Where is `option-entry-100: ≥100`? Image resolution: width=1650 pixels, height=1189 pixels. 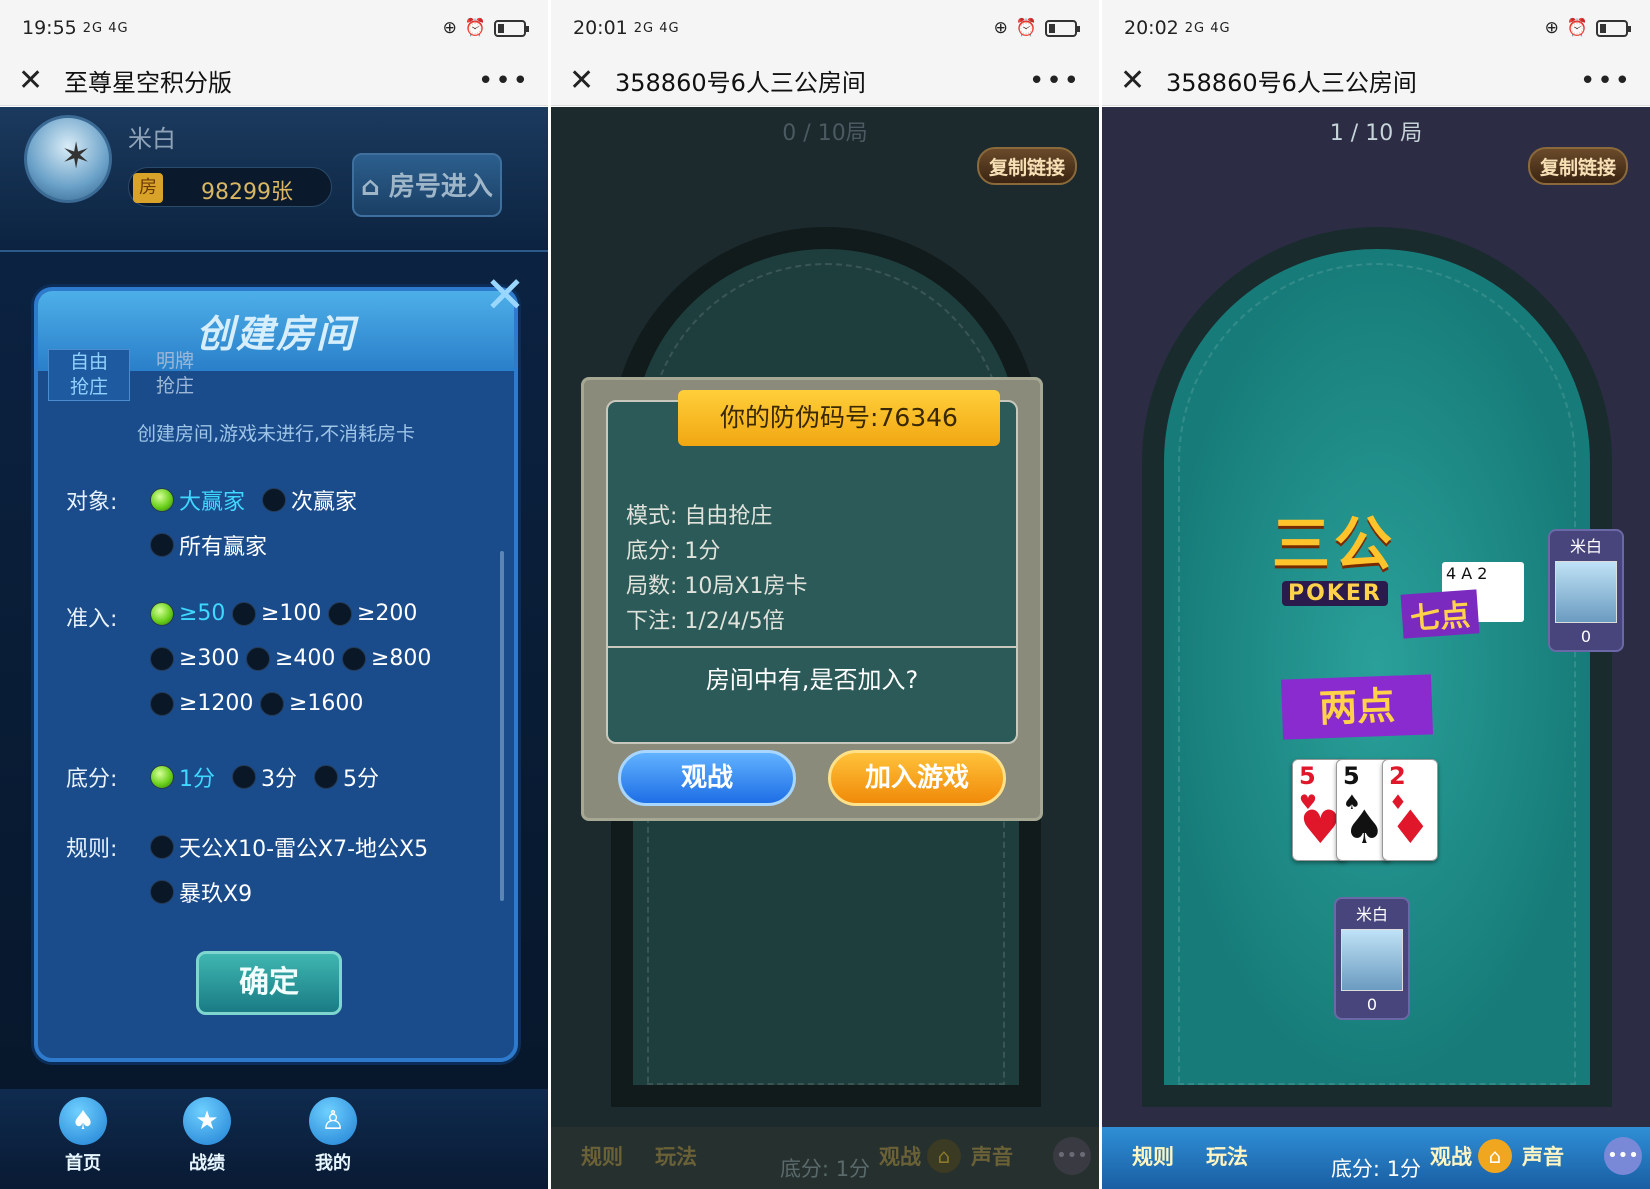 option-entry-100: ≥100 is located at coordinates (276, 613).